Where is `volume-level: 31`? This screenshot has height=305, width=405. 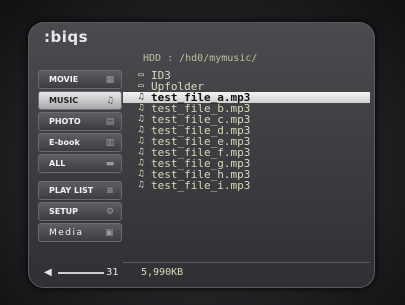 volume-level: 31 is located at coordinates (112, 272).